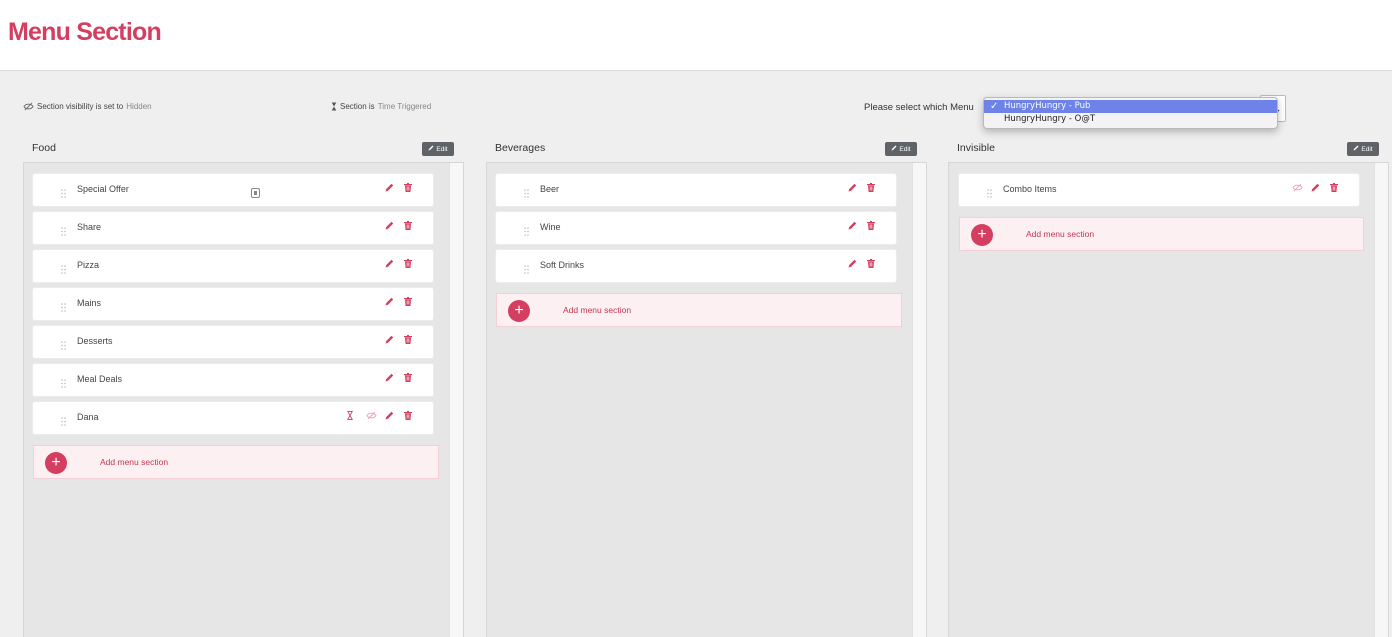 The image size is (1392, 637). I want to click on menu-select-dropdown: ✓ HungryHungry - Pub HungryHungry - O@T, so click(1130, 113).